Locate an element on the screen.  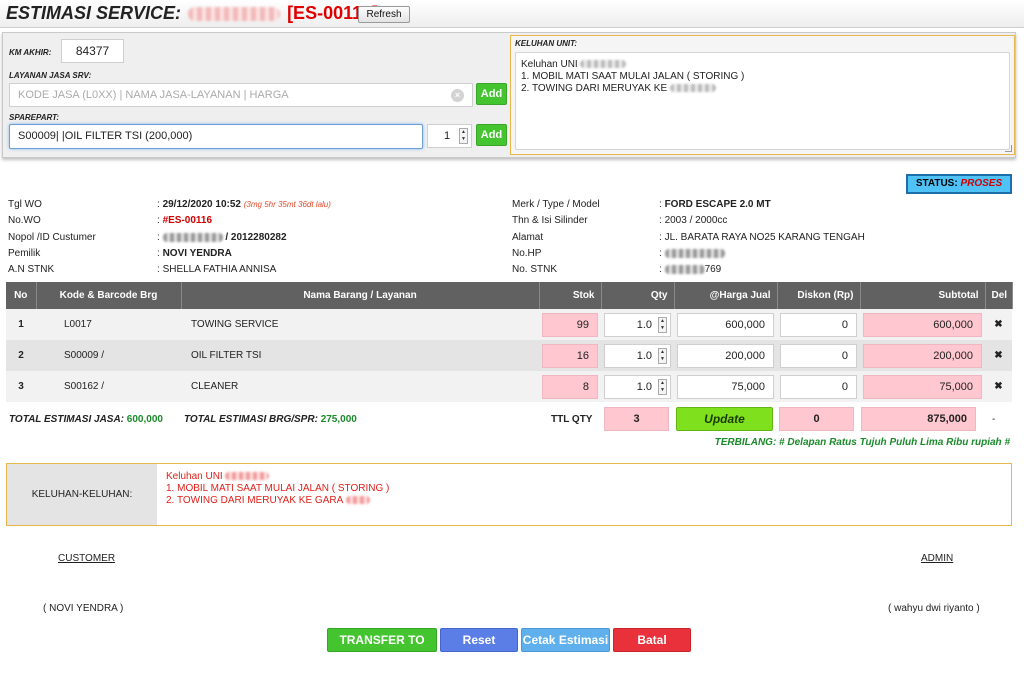
col-header-stok: Stok is located at coordinates (570, 295).